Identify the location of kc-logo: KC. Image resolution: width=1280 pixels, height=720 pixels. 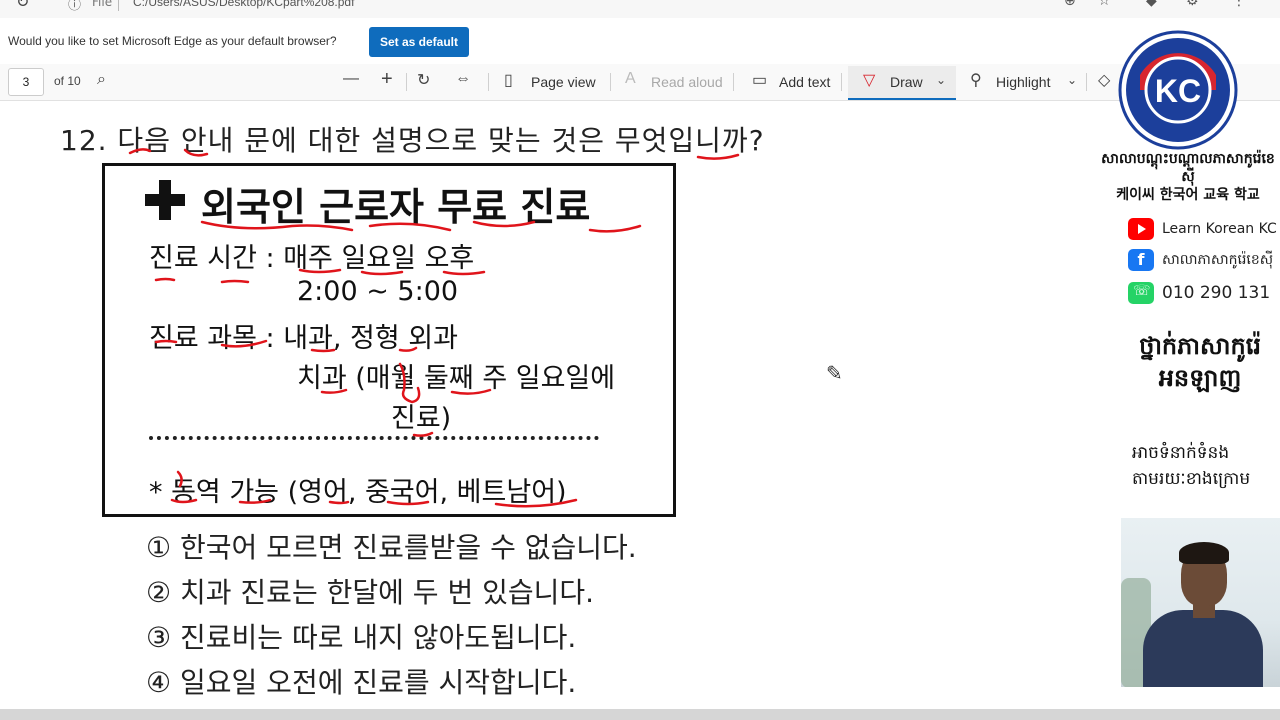
(1178, 90).